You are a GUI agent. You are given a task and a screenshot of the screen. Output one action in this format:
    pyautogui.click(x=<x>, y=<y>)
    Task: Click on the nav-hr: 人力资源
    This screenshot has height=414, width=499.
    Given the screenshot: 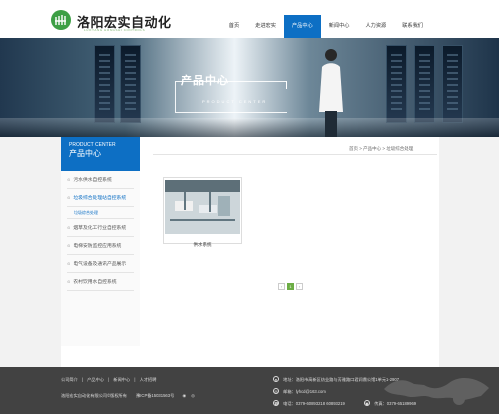 What is the action you would take?
    pyautogui.click(x=375, y=26)
    